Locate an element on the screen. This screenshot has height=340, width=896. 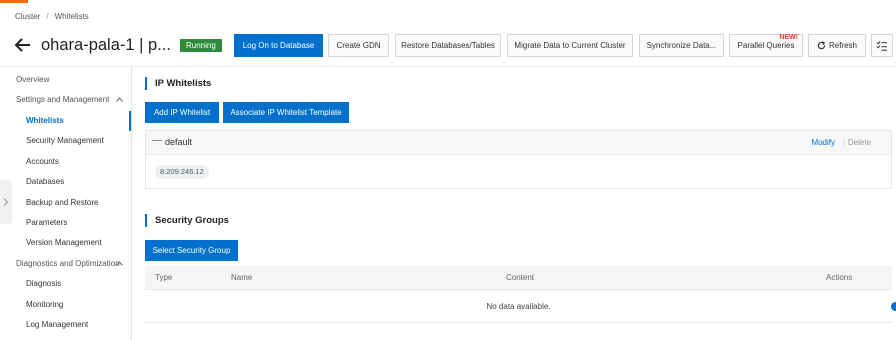
sidebar-item-databases: Databases is located at coordinates (65, 182).